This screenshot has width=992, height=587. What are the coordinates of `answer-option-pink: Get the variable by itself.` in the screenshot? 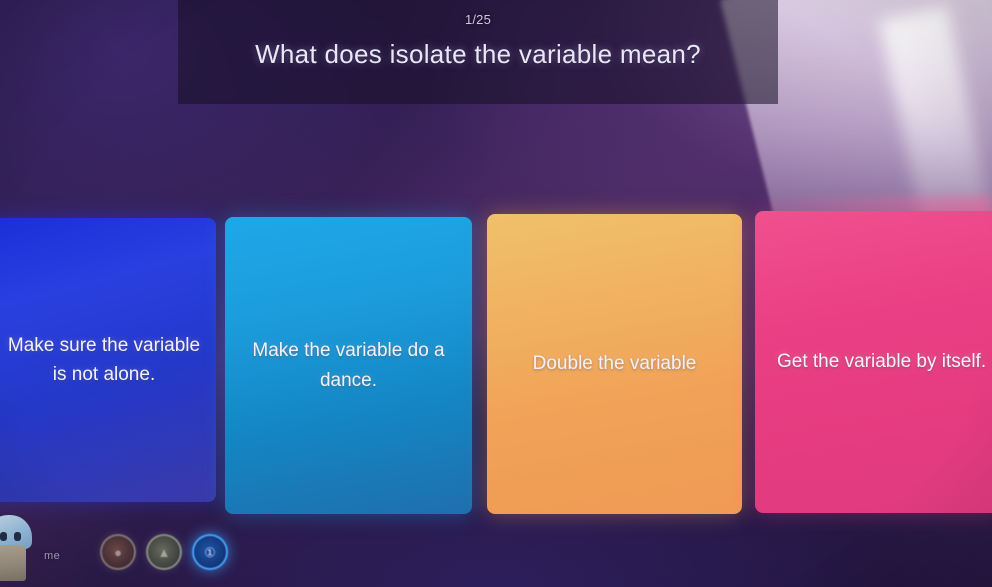 It's located at (873, 362).